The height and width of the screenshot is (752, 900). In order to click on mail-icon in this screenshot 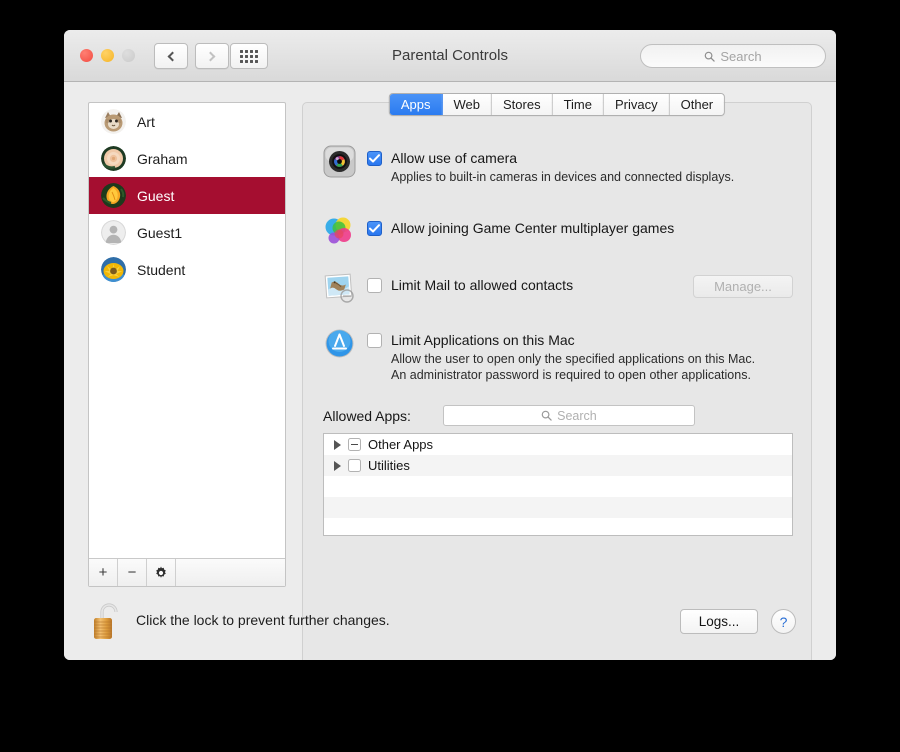, I will do `click(339, 288)`.